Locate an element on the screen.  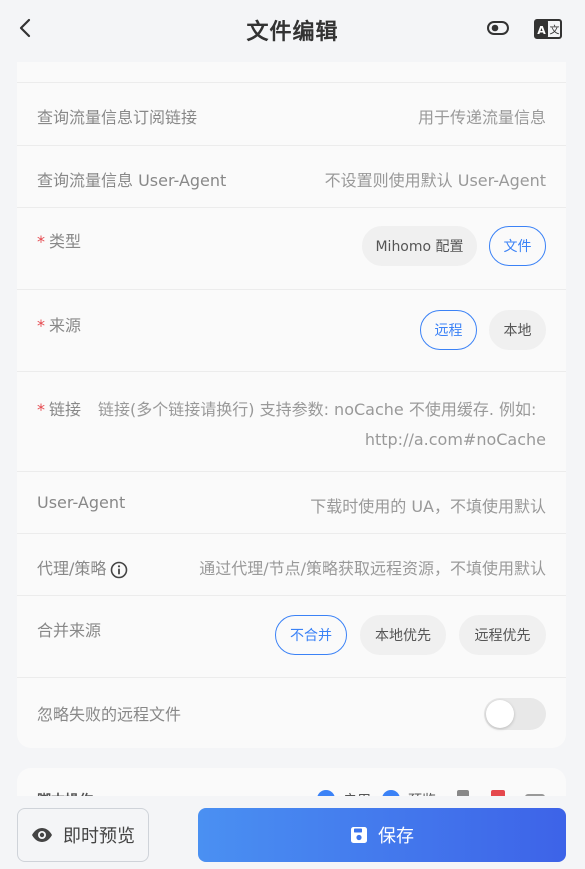
proxy-label: 代理/策略 is located at coordinates (82, 567).